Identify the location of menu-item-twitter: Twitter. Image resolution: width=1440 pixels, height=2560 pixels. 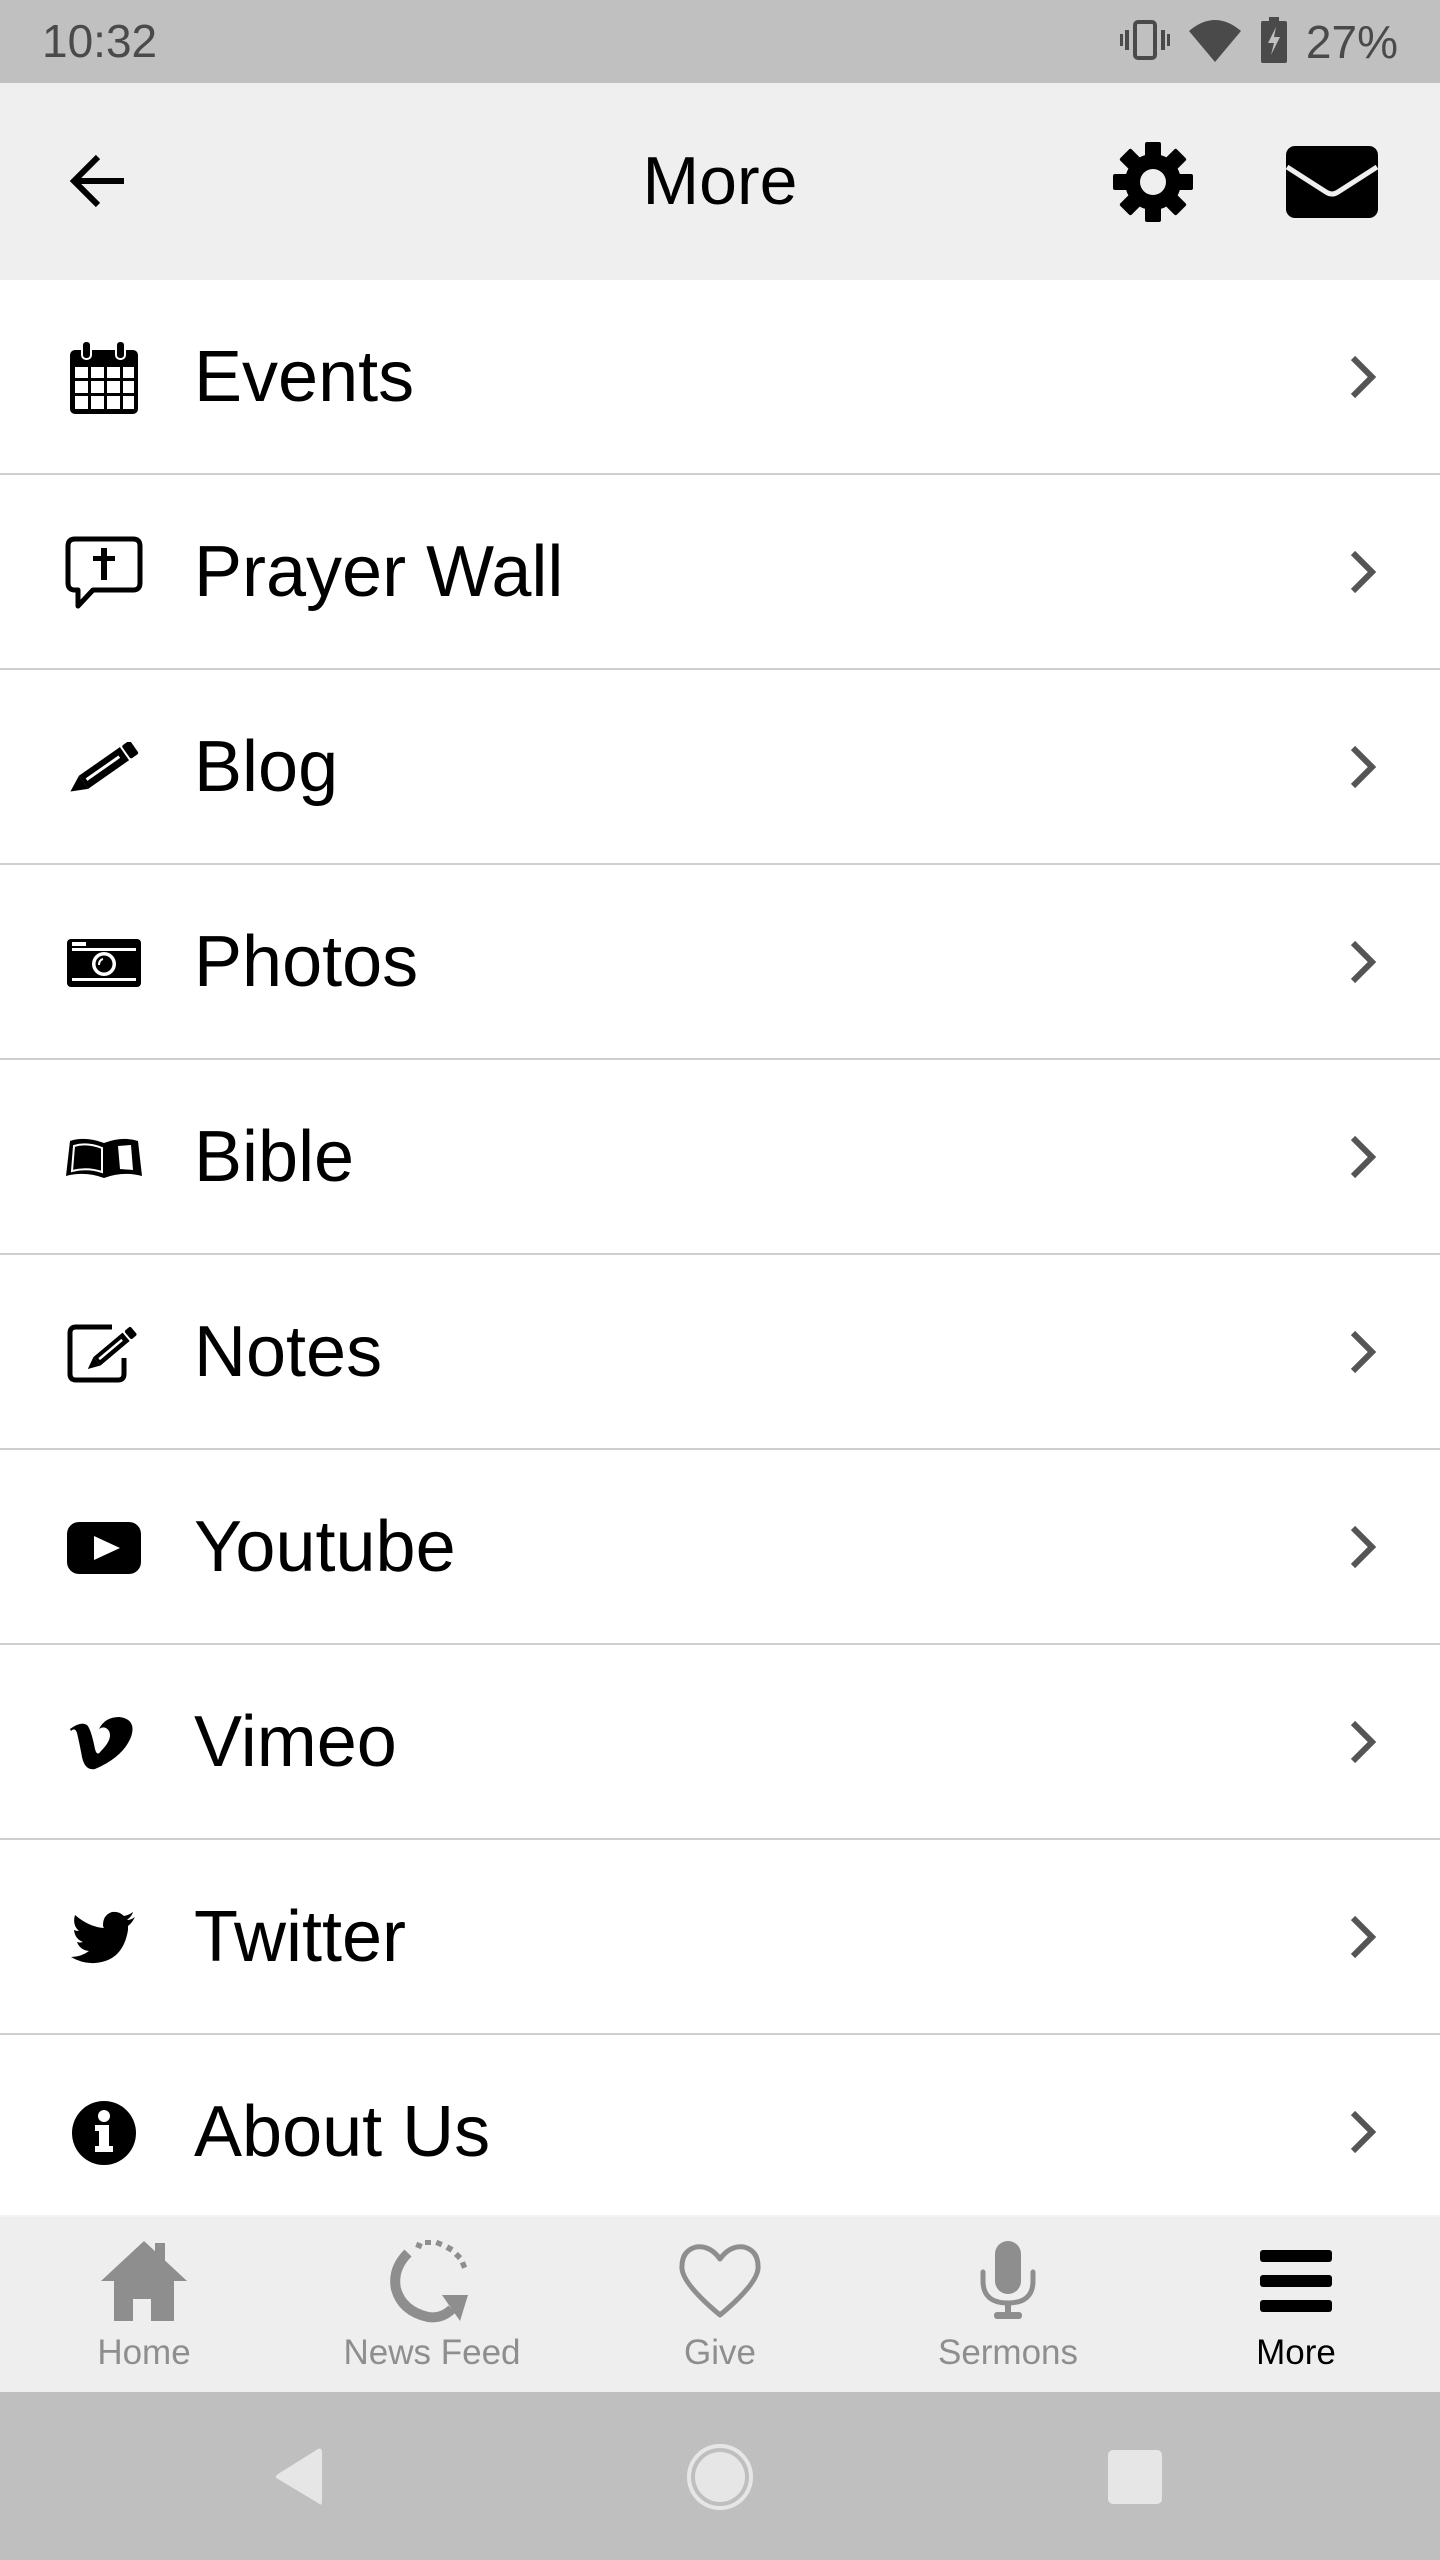
(720, 1937).